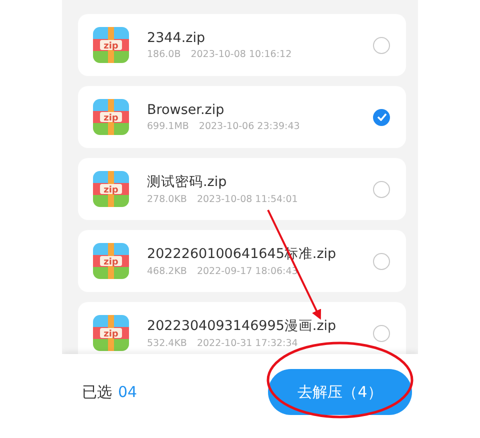 The width and height of the screenshot is (480, 438). I want to click on check-icon, so click(381, 117).